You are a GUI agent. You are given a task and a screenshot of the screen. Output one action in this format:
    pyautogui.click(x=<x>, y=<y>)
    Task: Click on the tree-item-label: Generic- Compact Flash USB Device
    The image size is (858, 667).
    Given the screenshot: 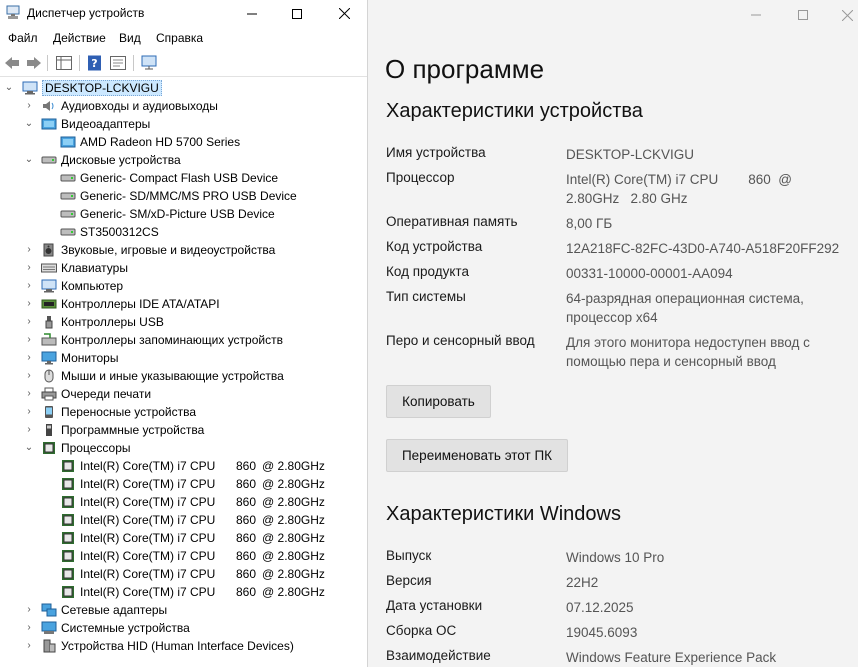 What is the action you would take?
    pyautogui.click(x=179, y=178)
    